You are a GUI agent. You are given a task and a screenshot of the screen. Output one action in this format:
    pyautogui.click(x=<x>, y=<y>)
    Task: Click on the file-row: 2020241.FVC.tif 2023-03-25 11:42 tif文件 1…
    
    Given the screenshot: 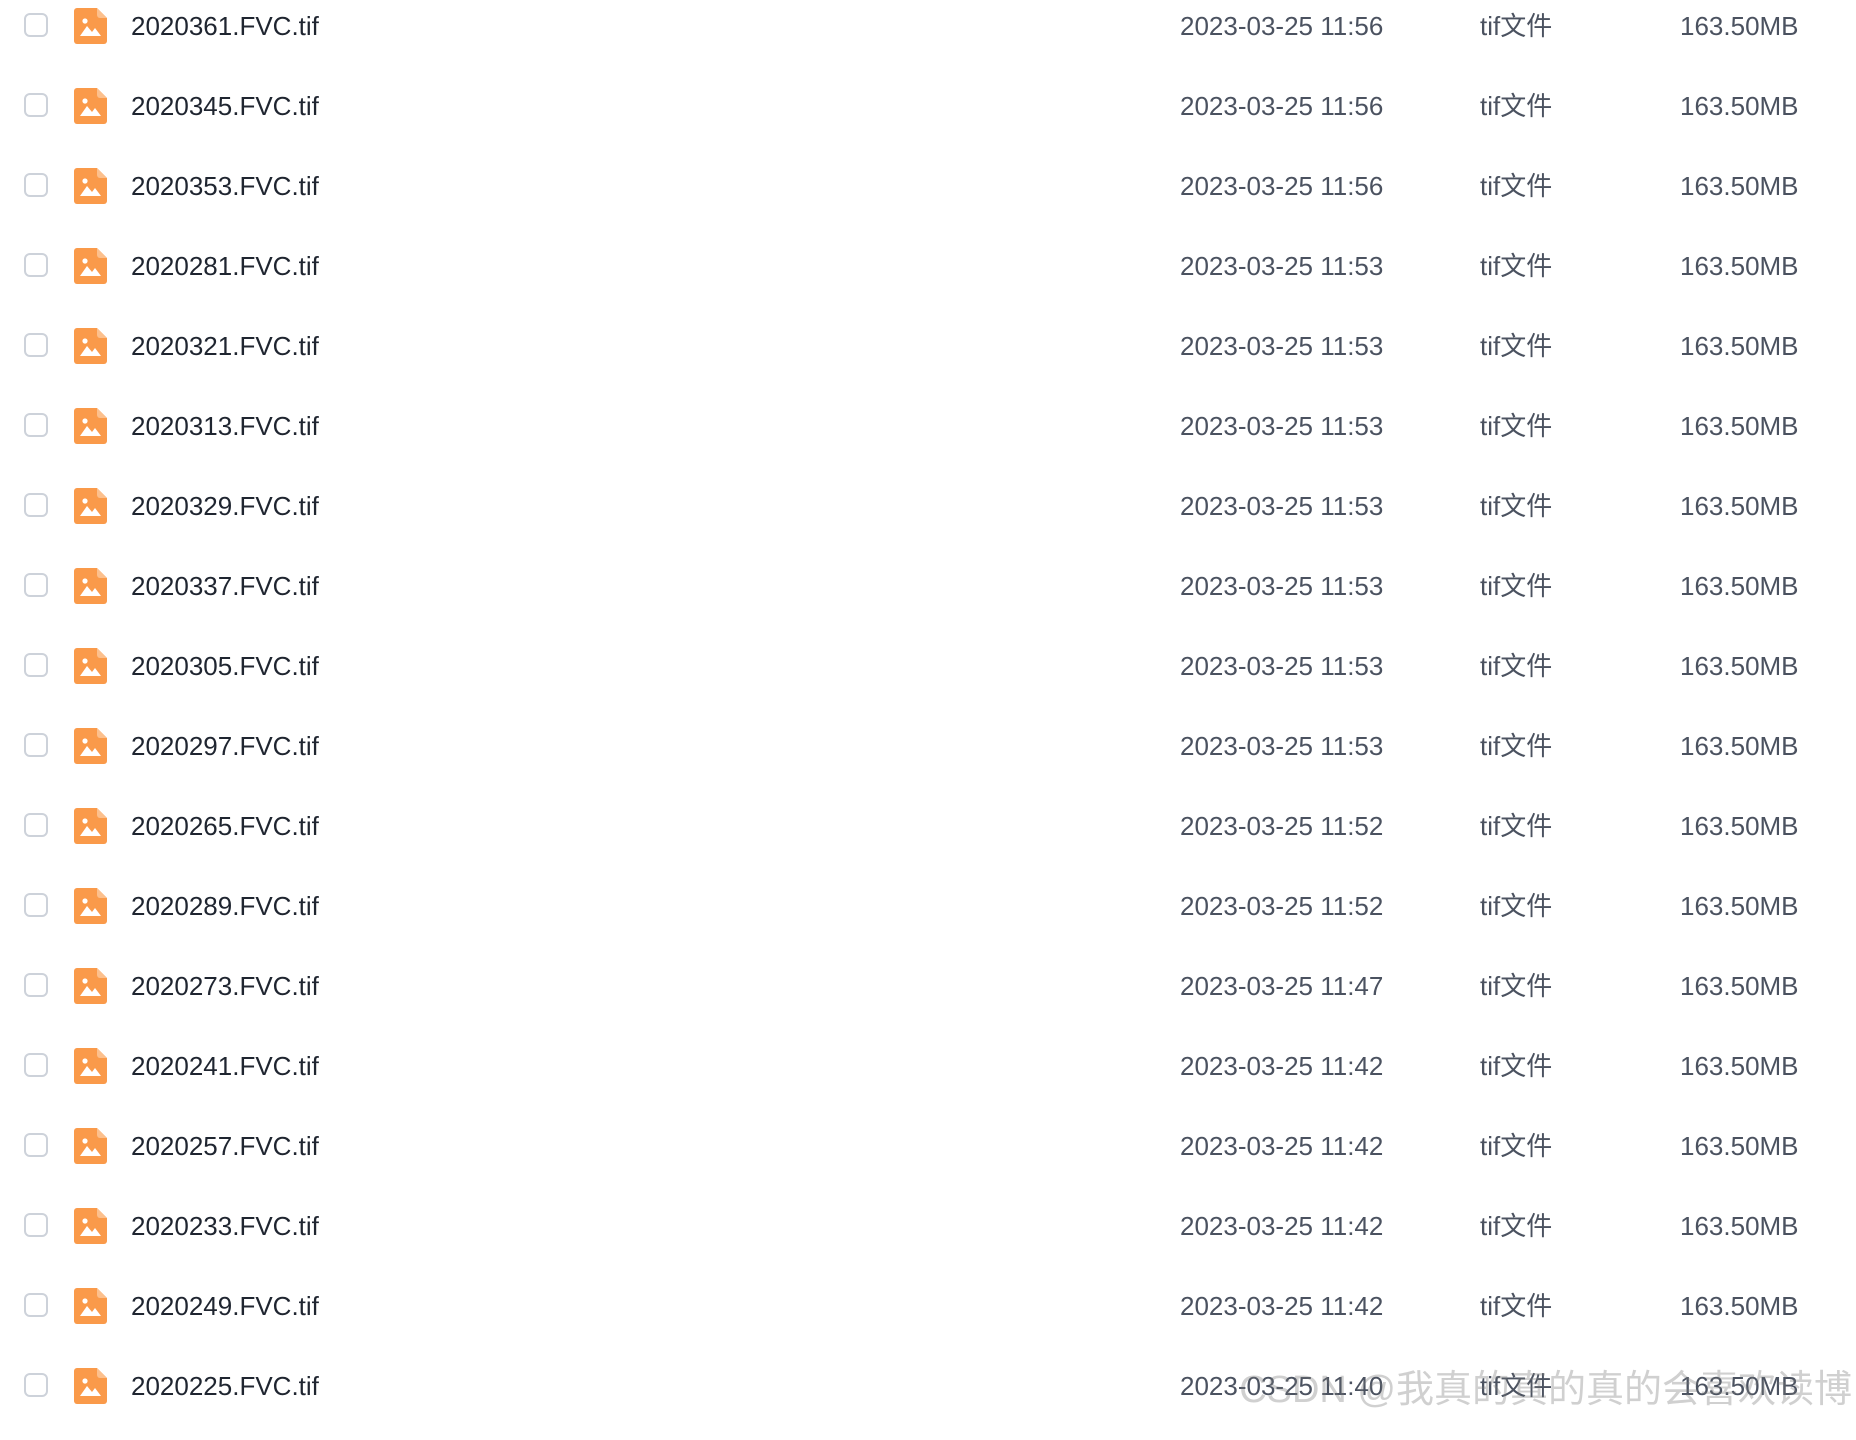 What is the action you would take?
    pyautogui.click(x=928, y=1080)
    